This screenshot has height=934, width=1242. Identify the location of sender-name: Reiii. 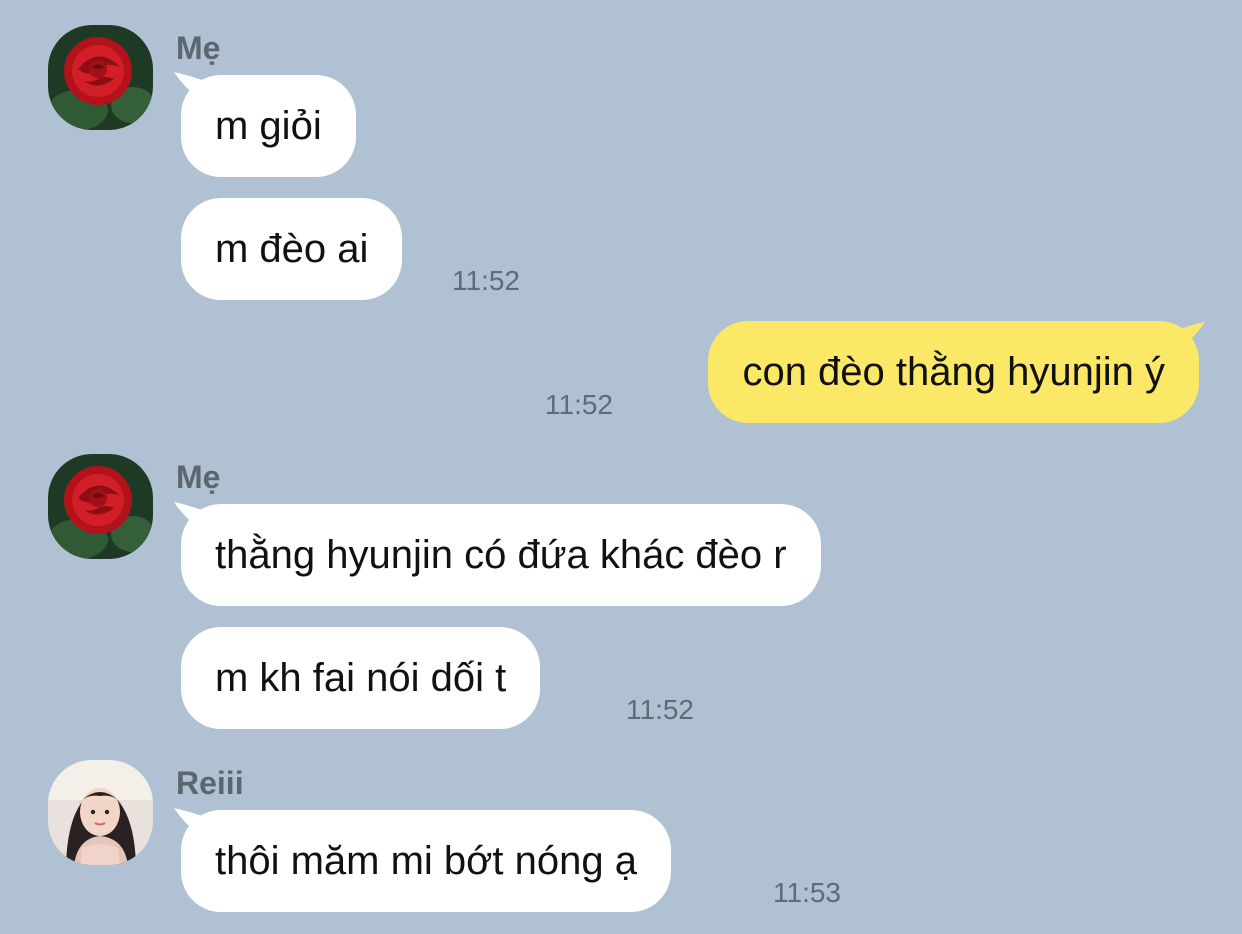
(210, 783).